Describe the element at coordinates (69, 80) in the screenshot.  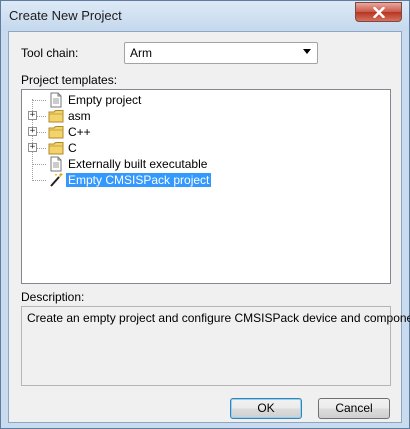
I see `project-templates-label: Project templates:` at that location.